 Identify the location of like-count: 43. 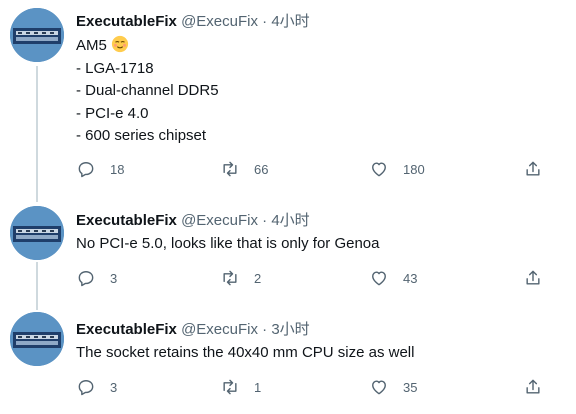
(410, 278).